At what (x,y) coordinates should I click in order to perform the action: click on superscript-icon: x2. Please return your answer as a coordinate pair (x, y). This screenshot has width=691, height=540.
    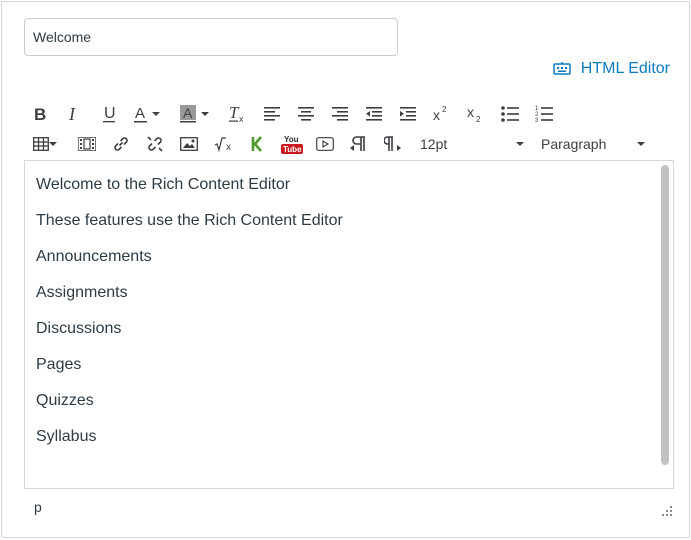
    Looking at the image, I should click on (441, 114).